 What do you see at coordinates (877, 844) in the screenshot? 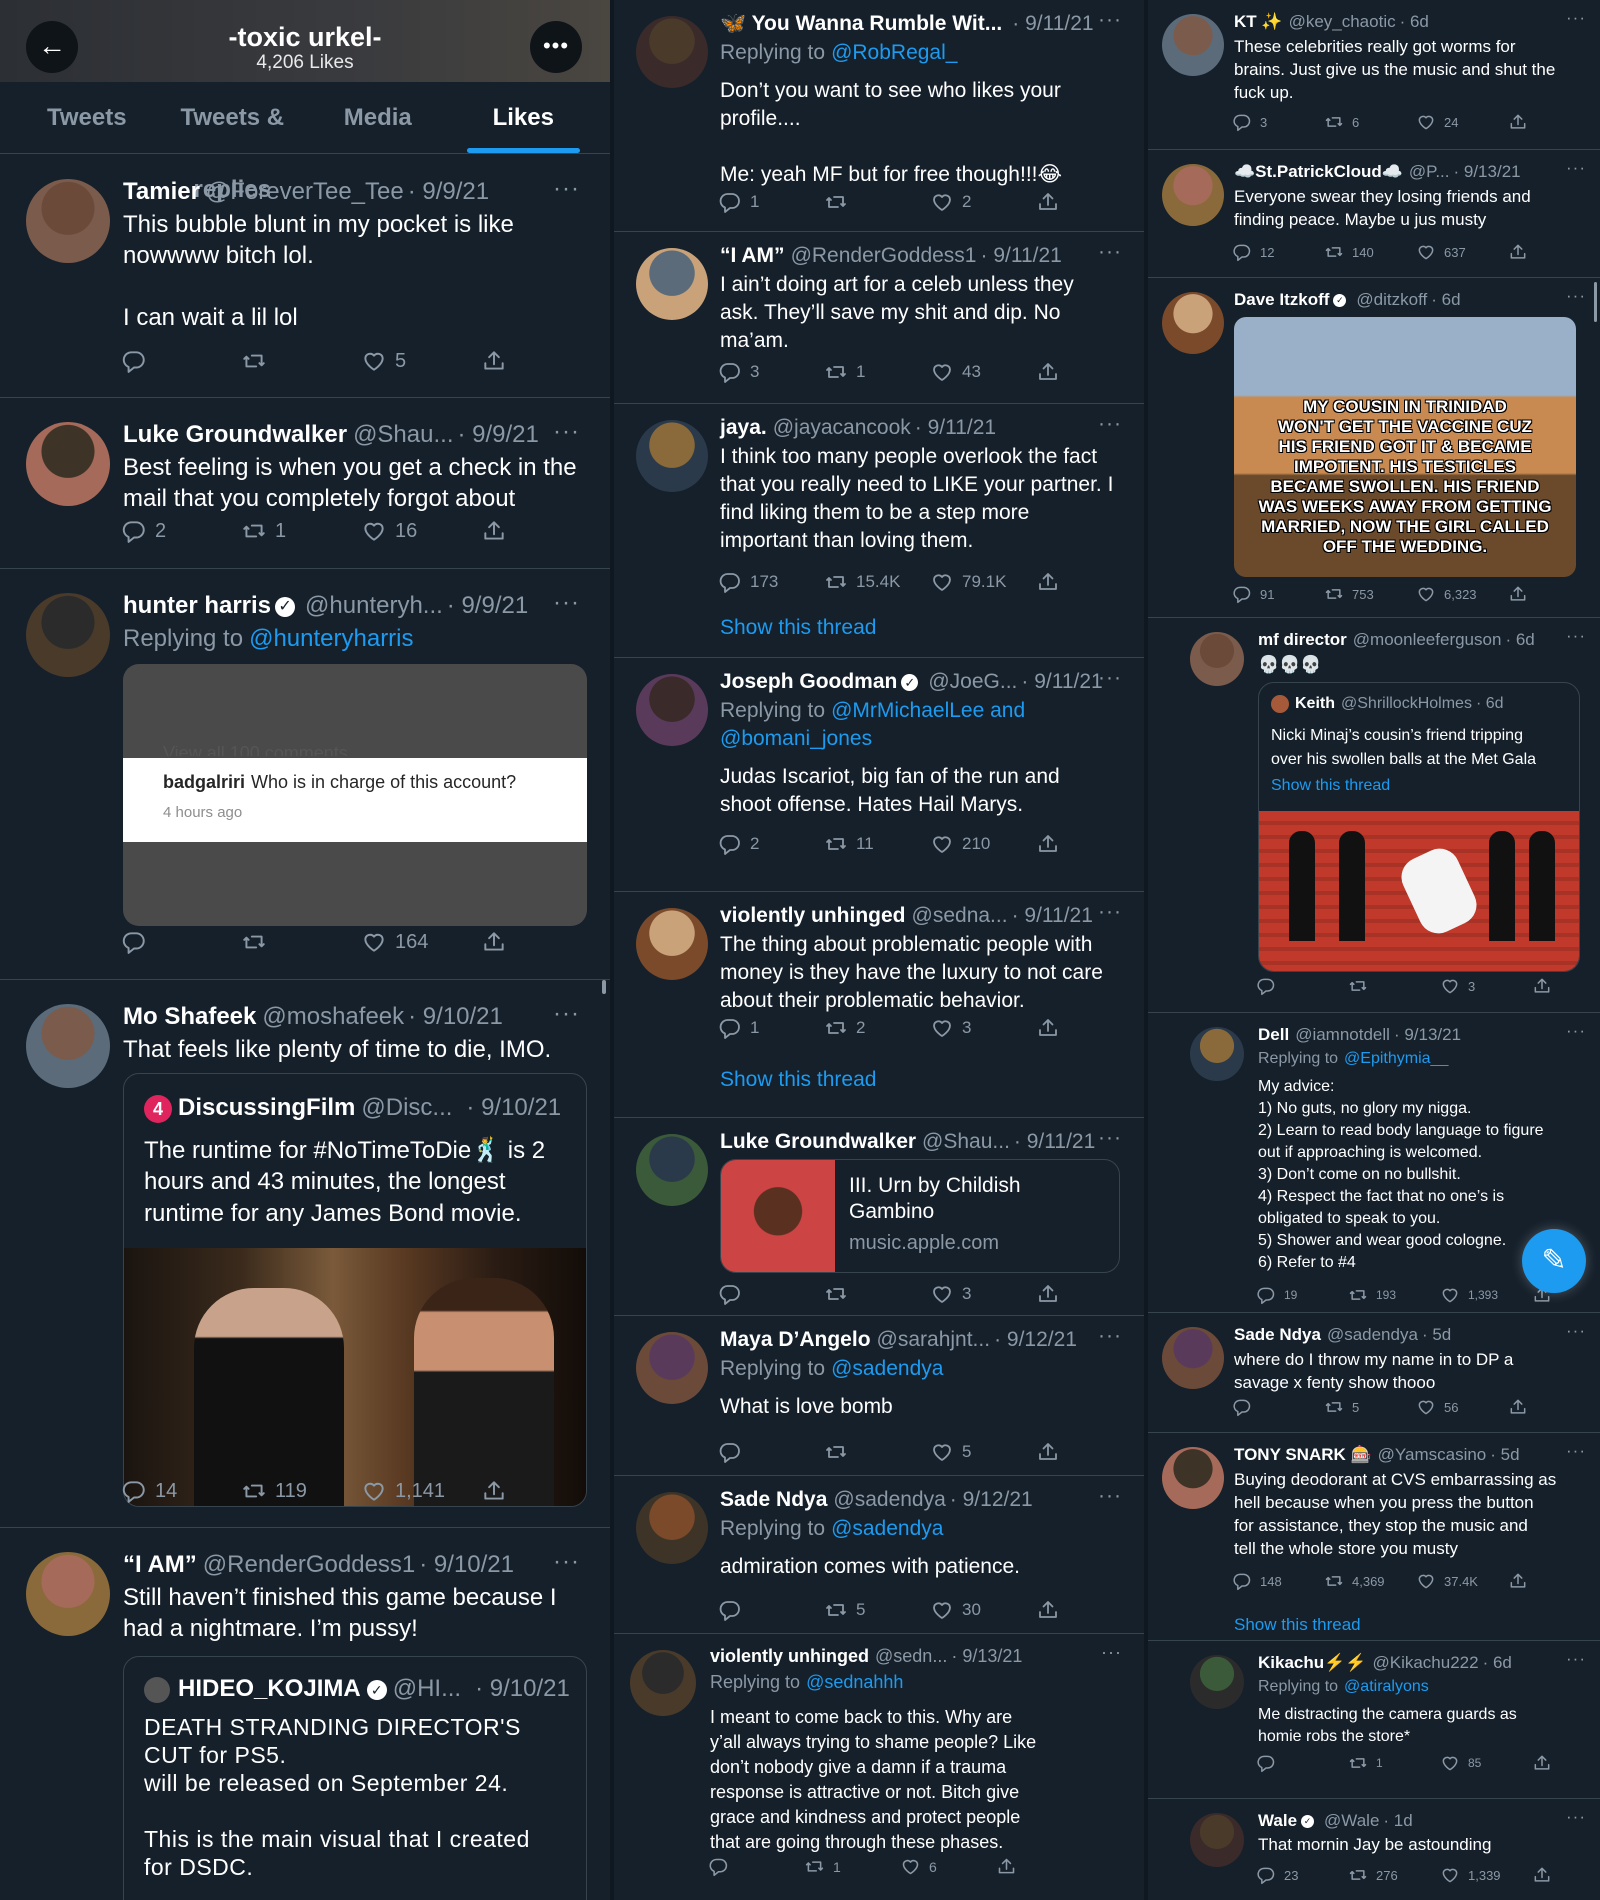
I see `retweet-button: 11` at bounding box center [877, 844].